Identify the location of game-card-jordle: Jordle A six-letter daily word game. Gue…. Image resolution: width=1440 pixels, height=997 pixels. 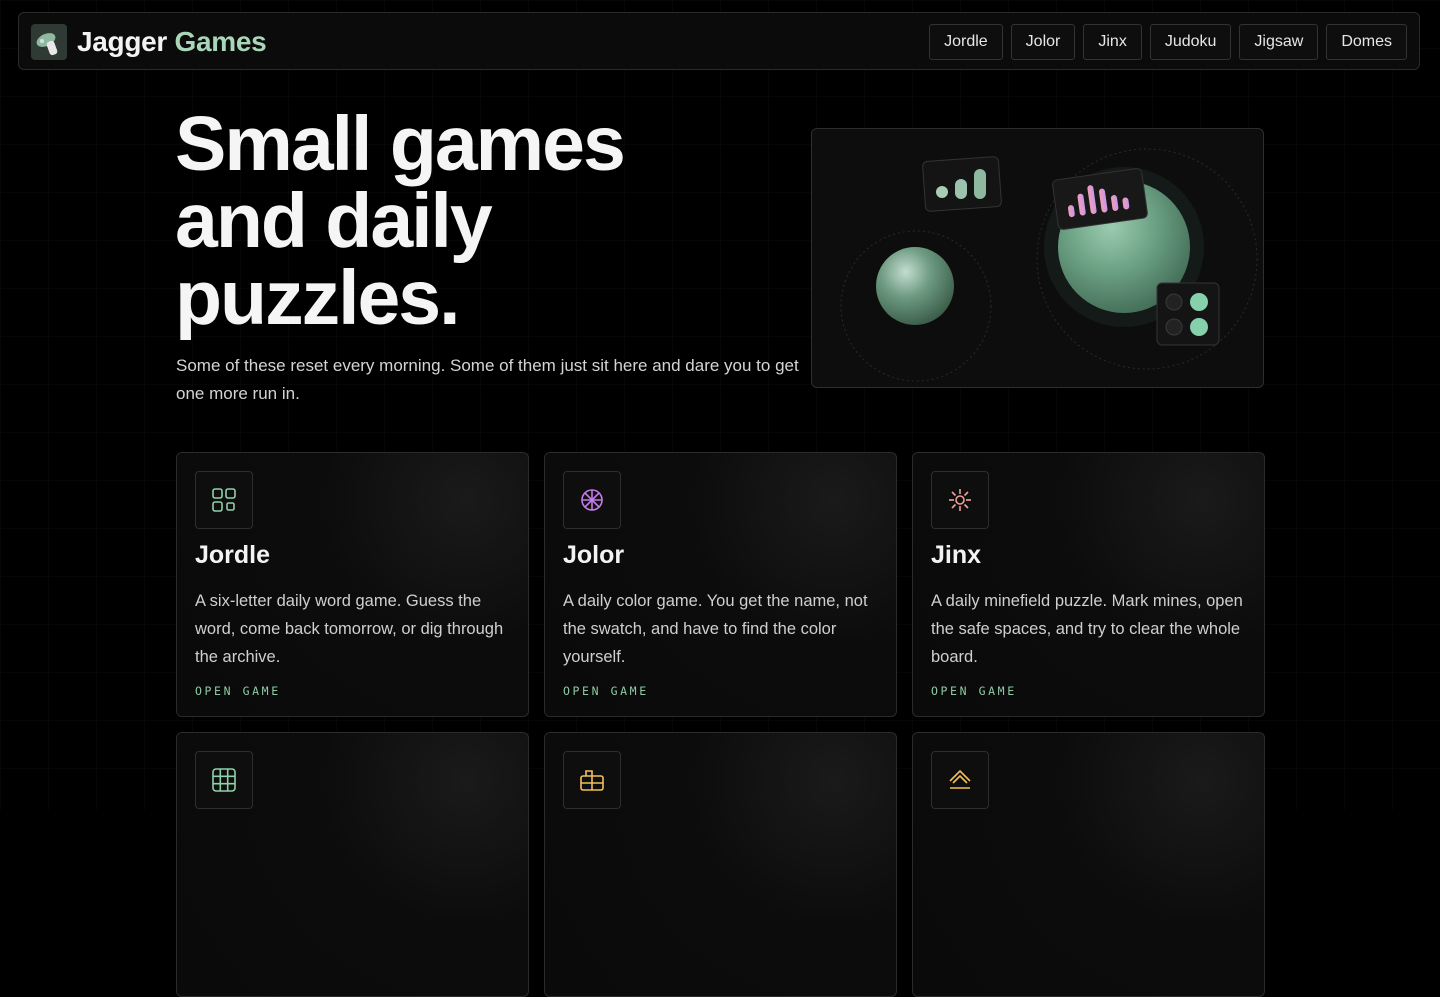
(352, 584).